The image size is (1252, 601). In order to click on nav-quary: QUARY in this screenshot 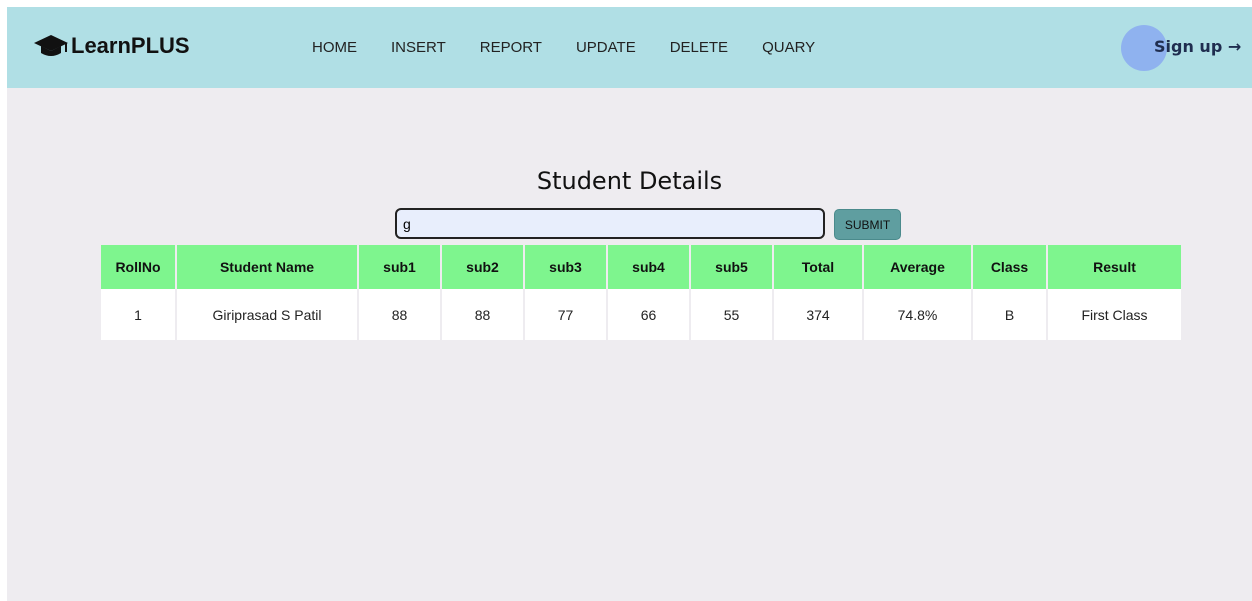, I will do `click(788, 47)`.